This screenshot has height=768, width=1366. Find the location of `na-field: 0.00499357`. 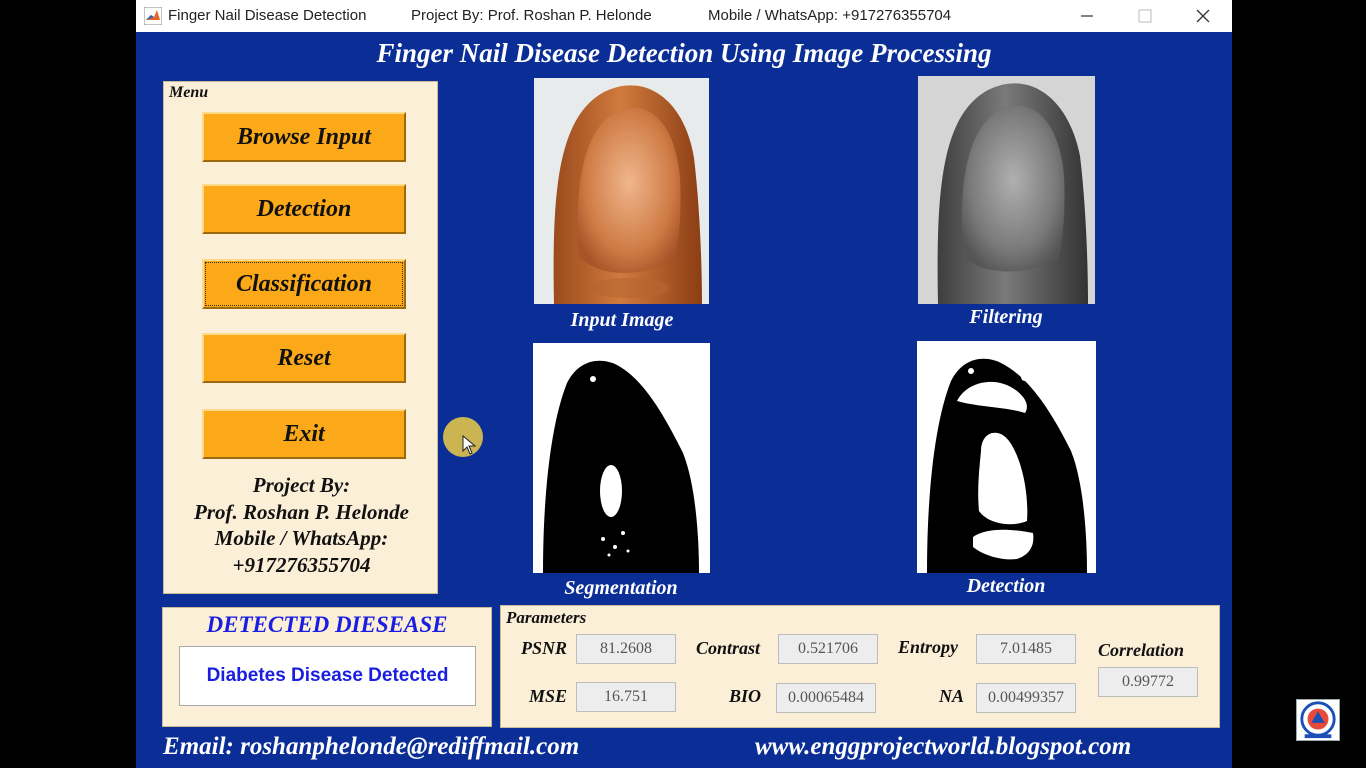

na-field: 0.00499357 is located at coordinates (1026, 698).